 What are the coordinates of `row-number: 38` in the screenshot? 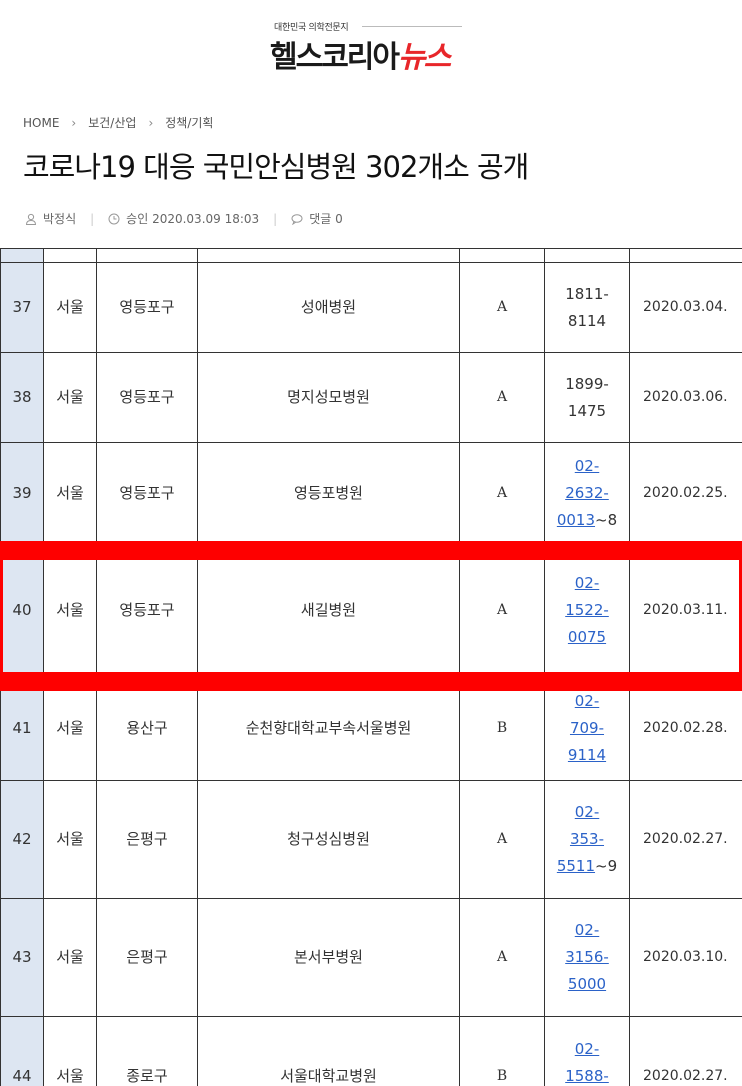 It's located at (22, 397).